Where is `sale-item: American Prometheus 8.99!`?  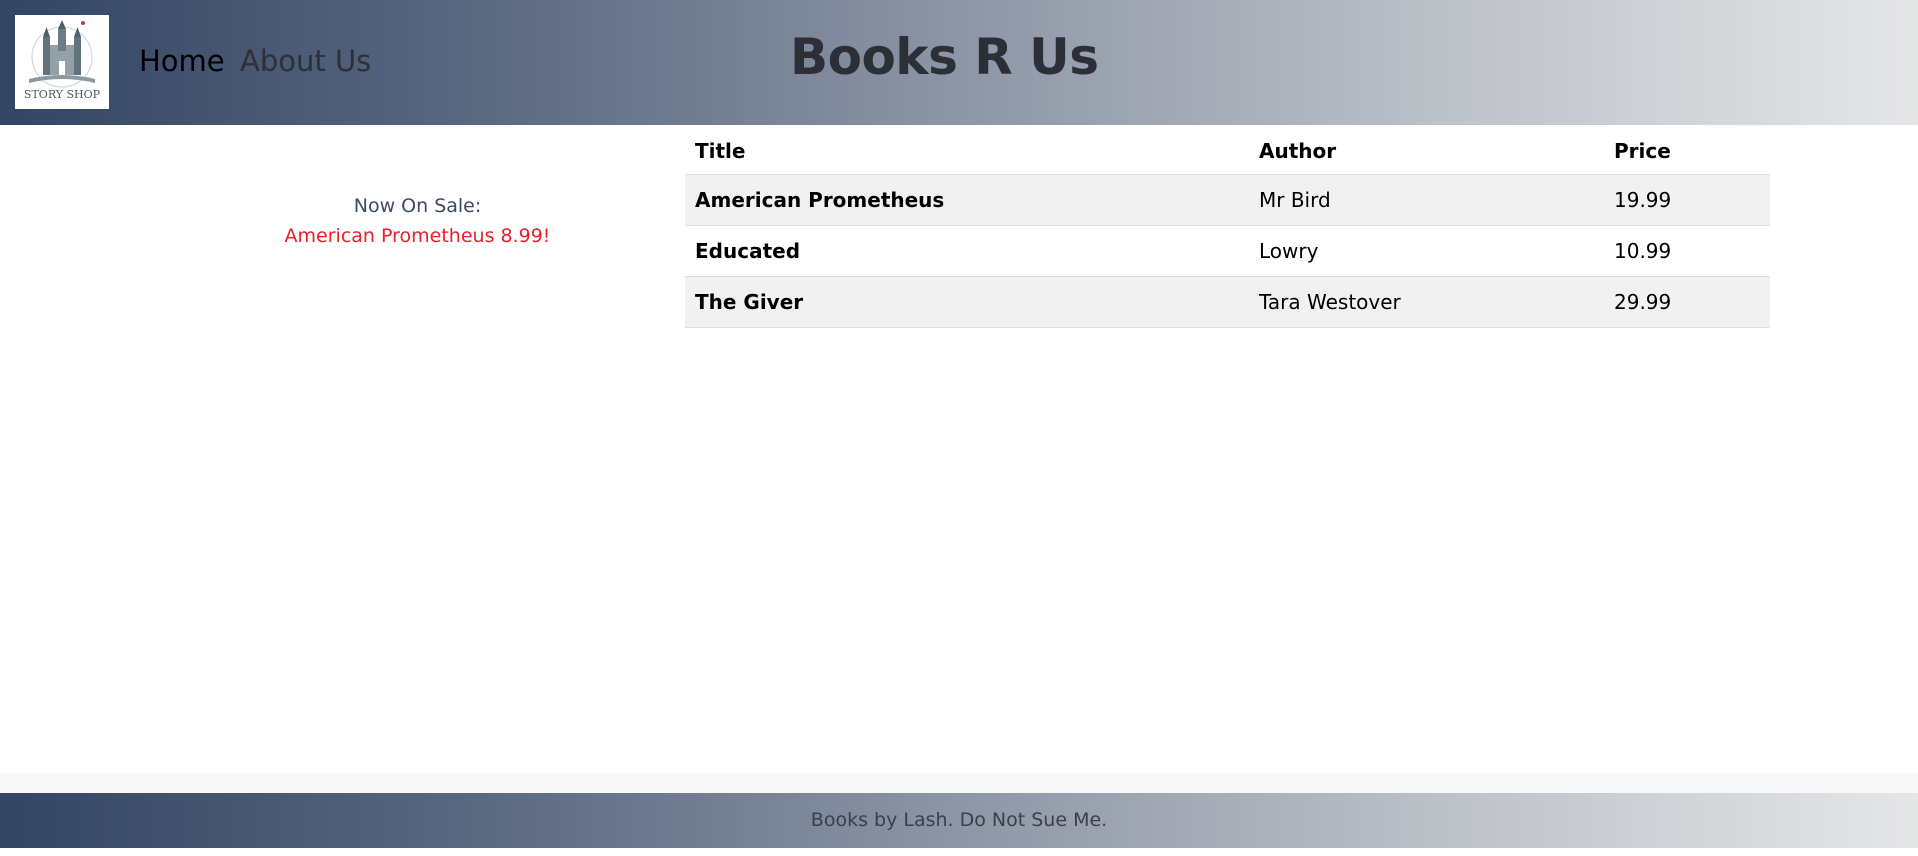 sale-item: American Prometheus 8.99! is located at coordinates (417, 236).